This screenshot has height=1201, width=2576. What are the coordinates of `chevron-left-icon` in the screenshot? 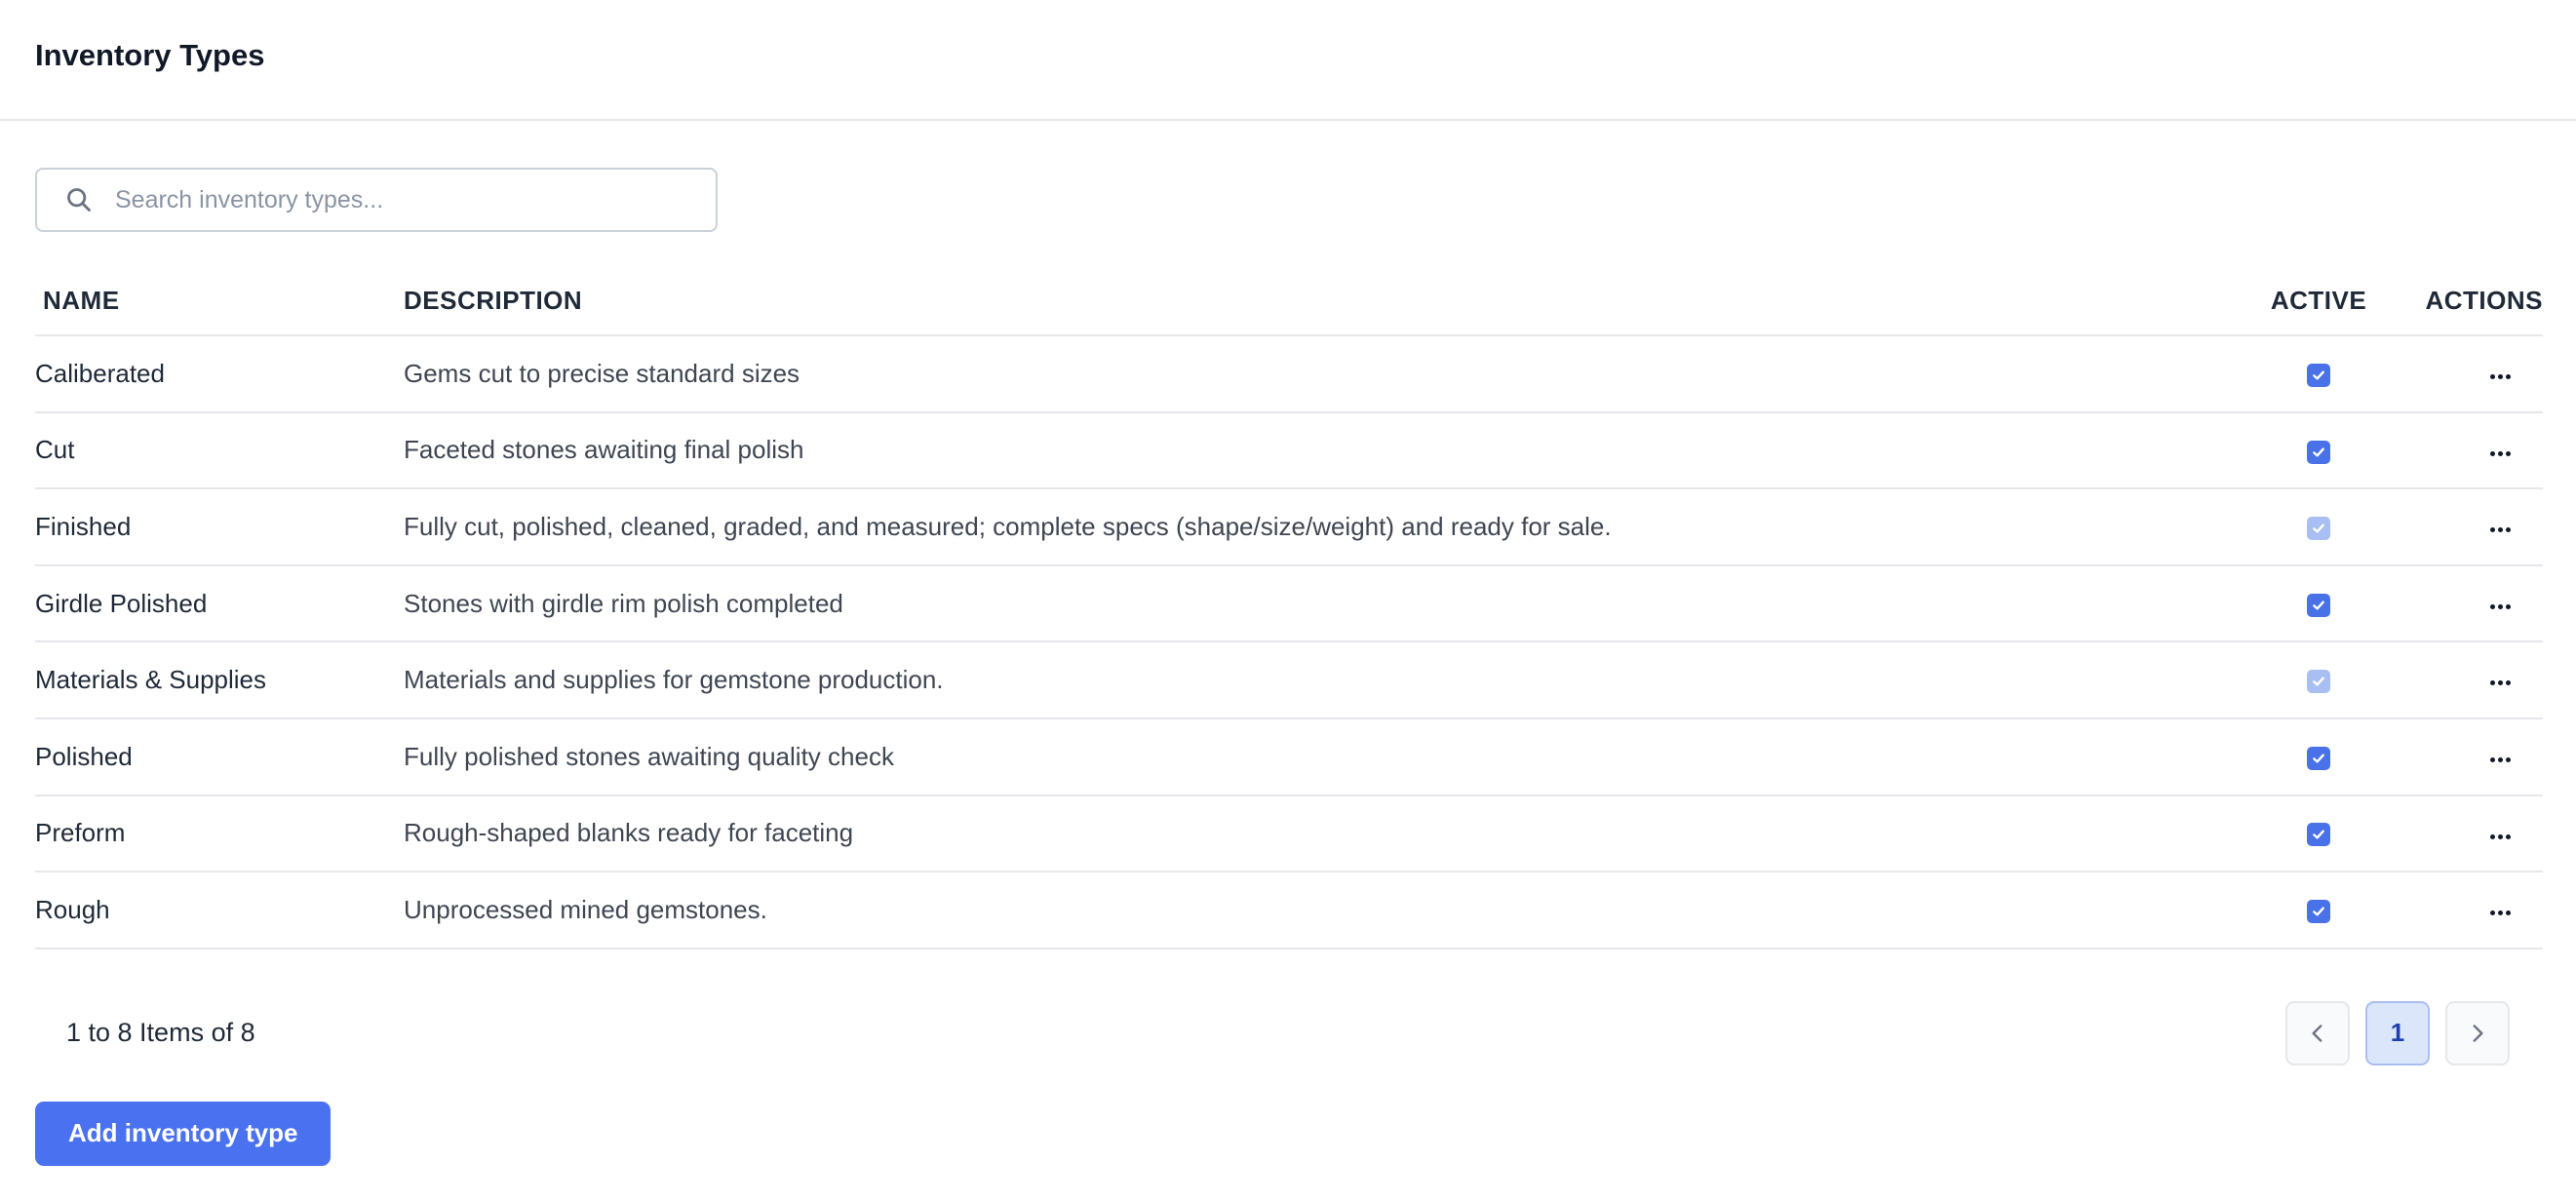 It's located at (2317, 1033).